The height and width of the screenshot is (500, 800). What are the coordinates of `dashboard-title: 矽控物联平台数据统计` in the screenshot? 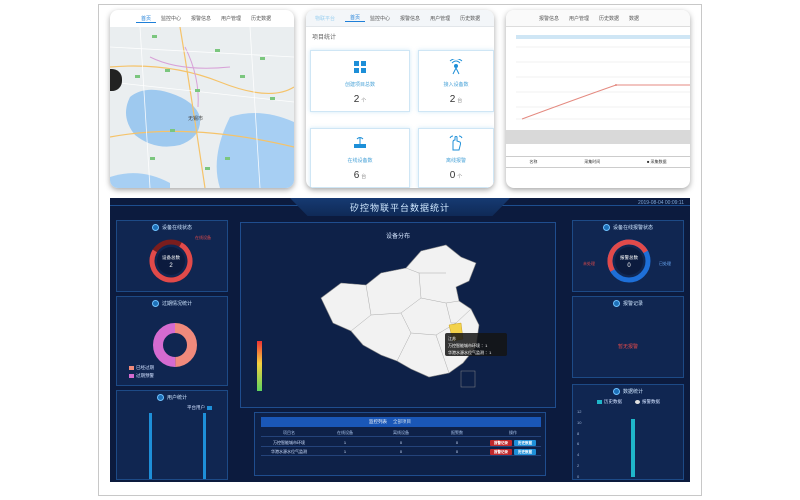 It's located at (399, 209).